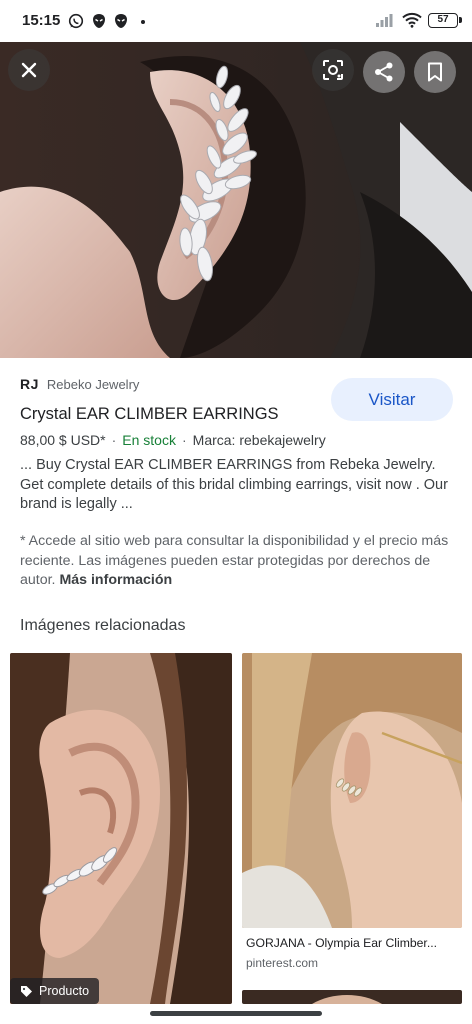 This screenshot has height=1024, width=472. I want to click on related-image-2-source: pinterest.com, so click(282, 963).